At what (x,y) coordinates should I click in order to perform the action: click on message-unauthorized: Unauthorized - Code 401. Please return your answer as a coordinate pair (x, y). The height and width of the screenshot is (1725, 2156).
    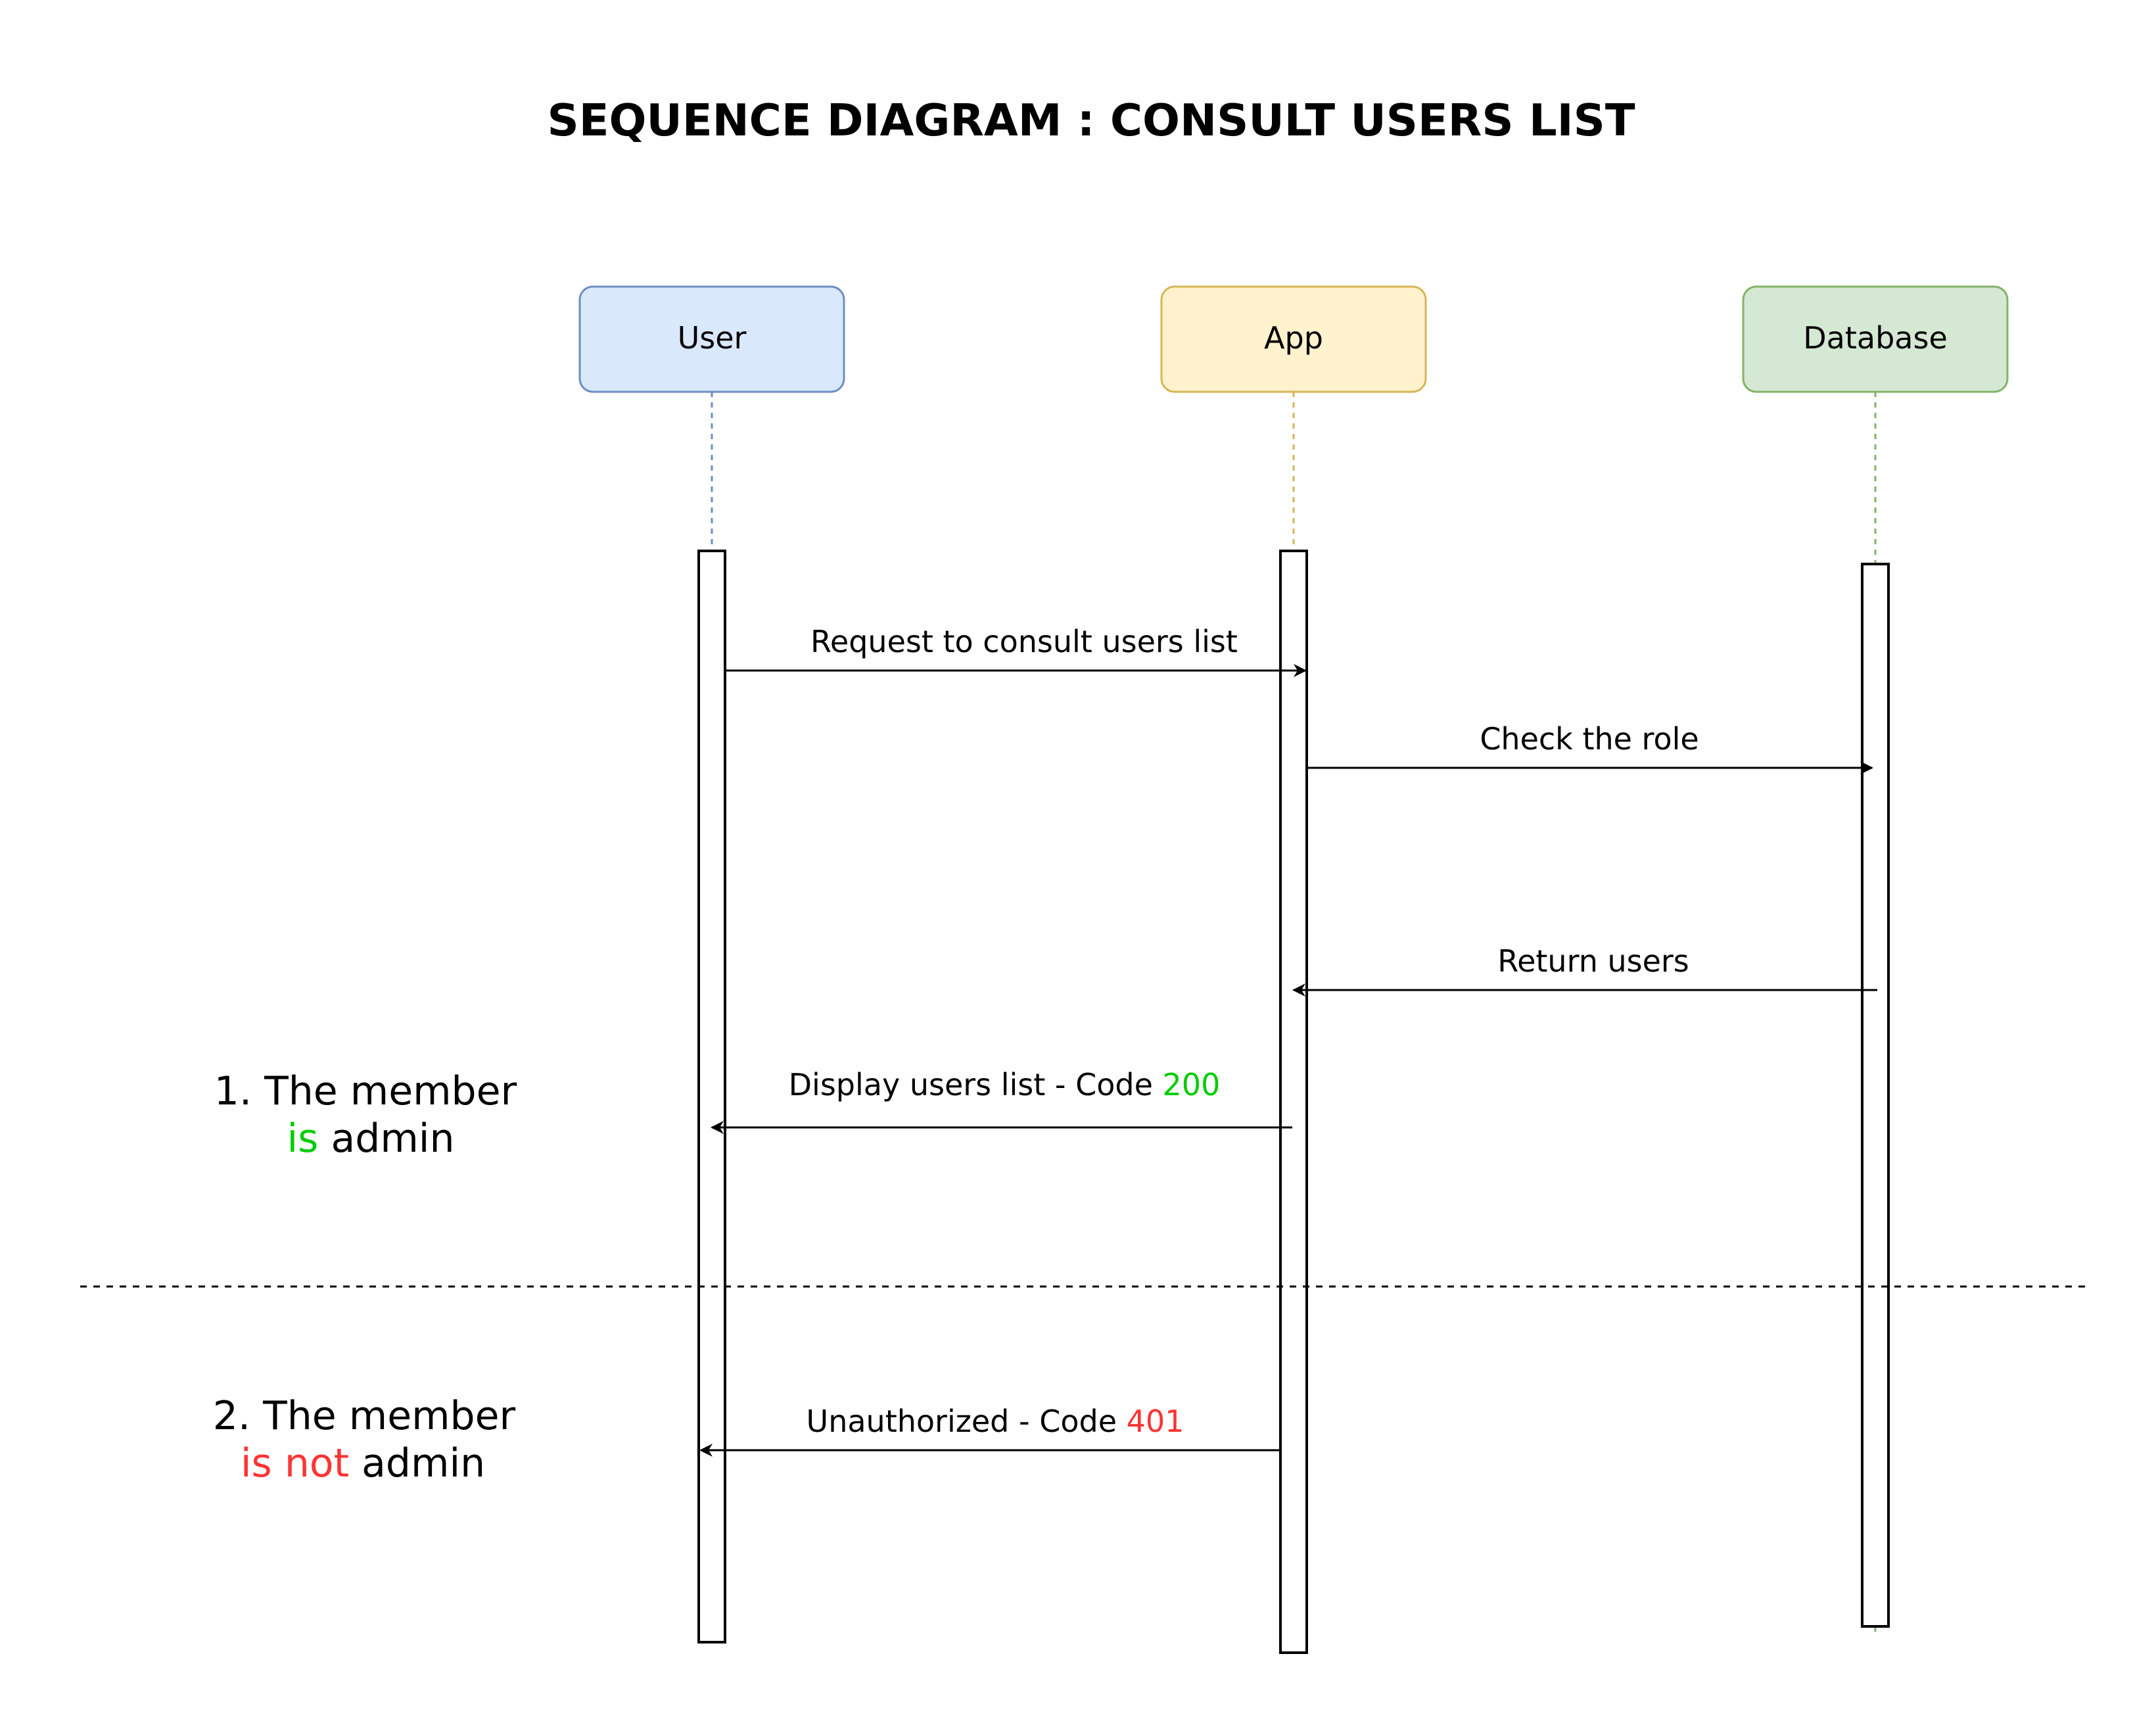
    Looking at the image, I should click on (989, 1430).